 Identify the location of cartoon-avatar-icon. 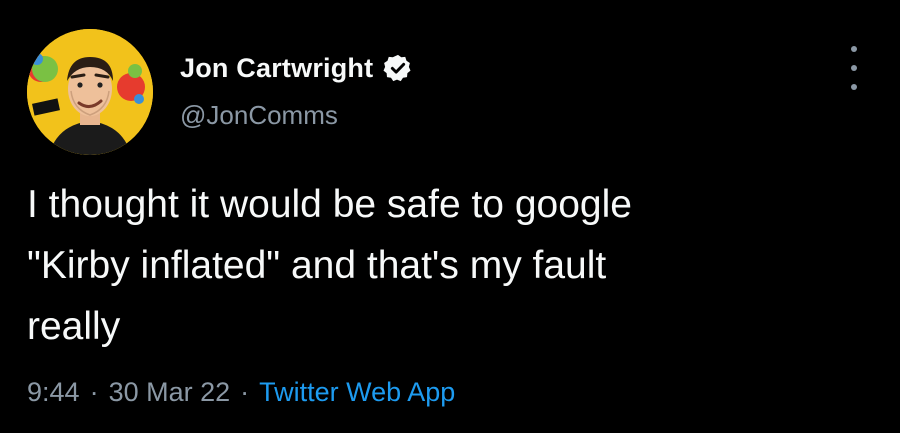
(90, 92).